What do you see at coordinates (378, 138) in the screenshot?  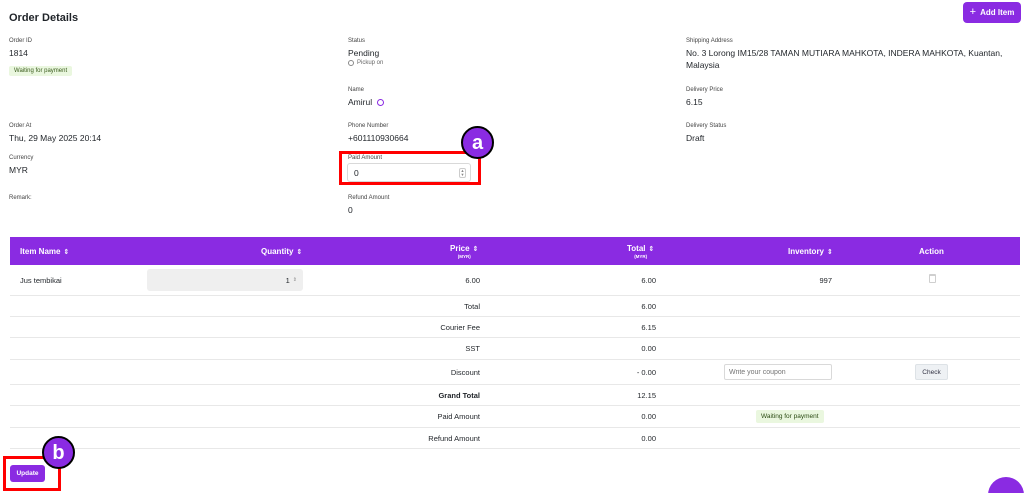 I see `phone-value: +601110930664` at bounding box center [378, 138].